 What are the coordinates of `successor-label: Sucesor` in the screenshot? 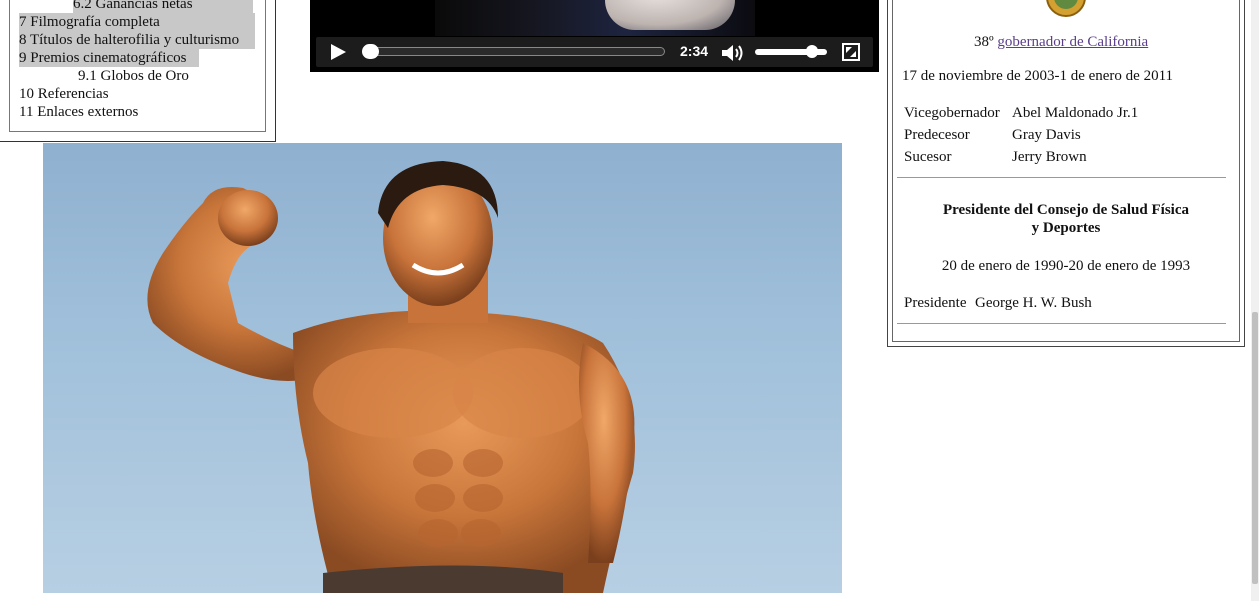 It's located at (928, 157).